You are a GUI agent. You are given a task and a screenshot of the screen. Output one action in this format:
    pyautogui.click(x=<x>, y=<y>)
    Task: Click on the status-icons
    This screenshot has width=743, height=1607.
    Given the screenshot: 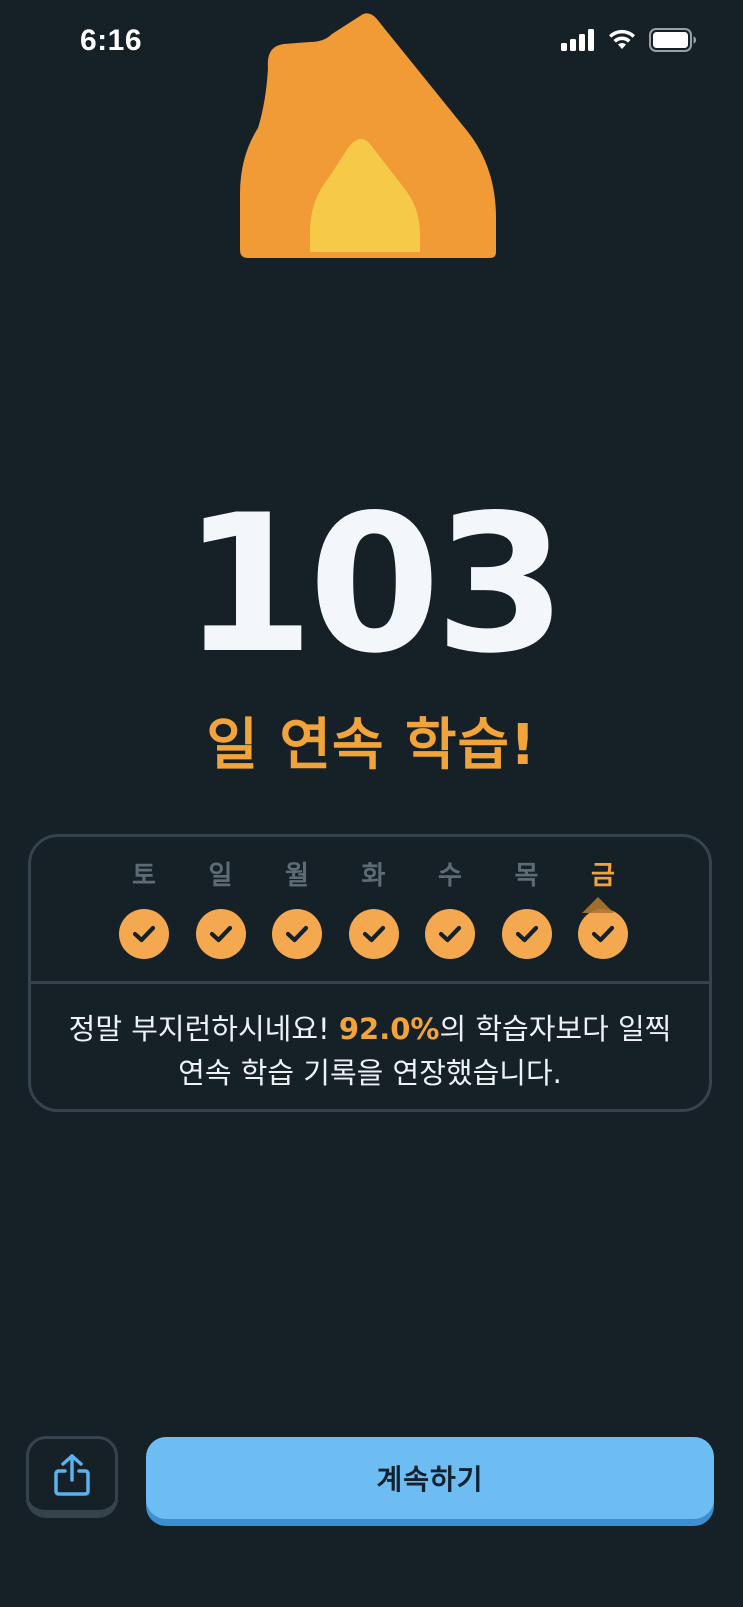 What is the action you would take?
    pyautogui.click(x=629, y=40)
    